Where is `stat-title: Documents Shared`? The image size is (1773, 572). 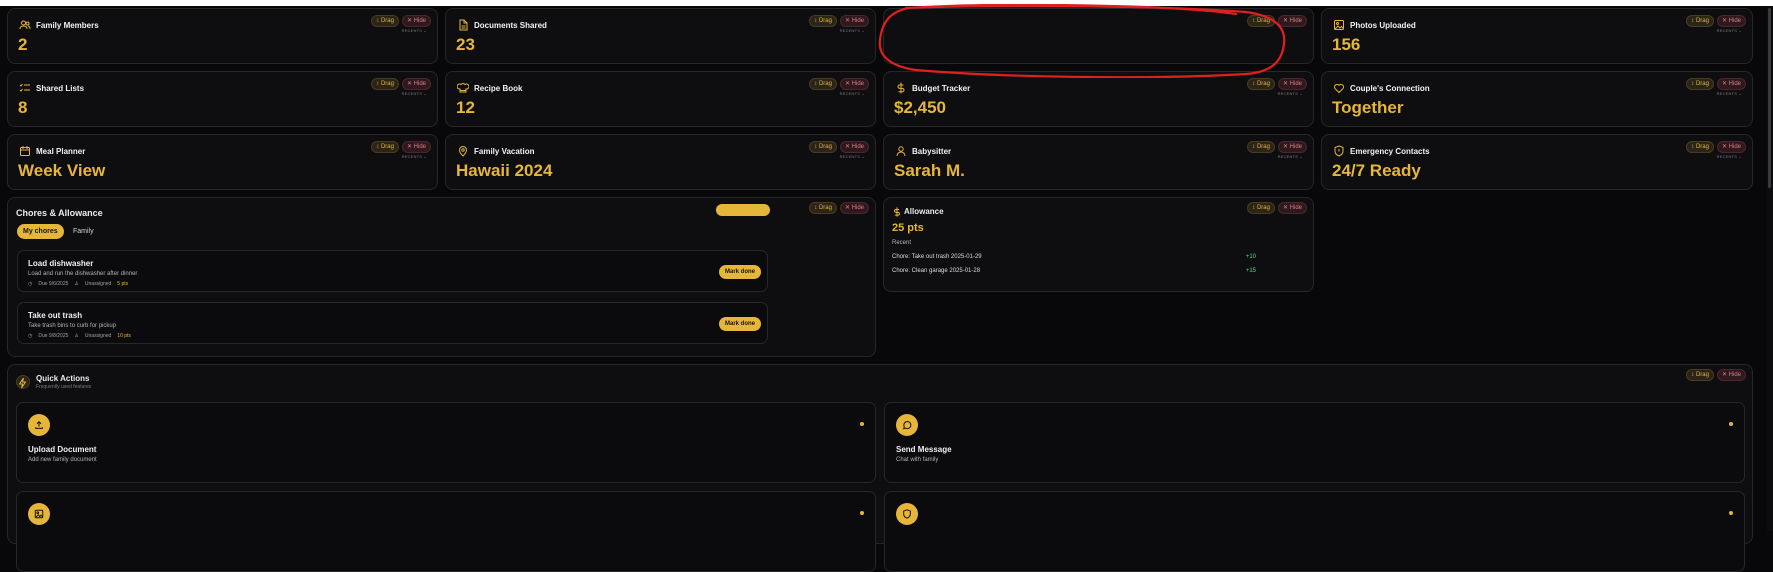
stat-title: Documents Shared is located at coordinates (510, 25).